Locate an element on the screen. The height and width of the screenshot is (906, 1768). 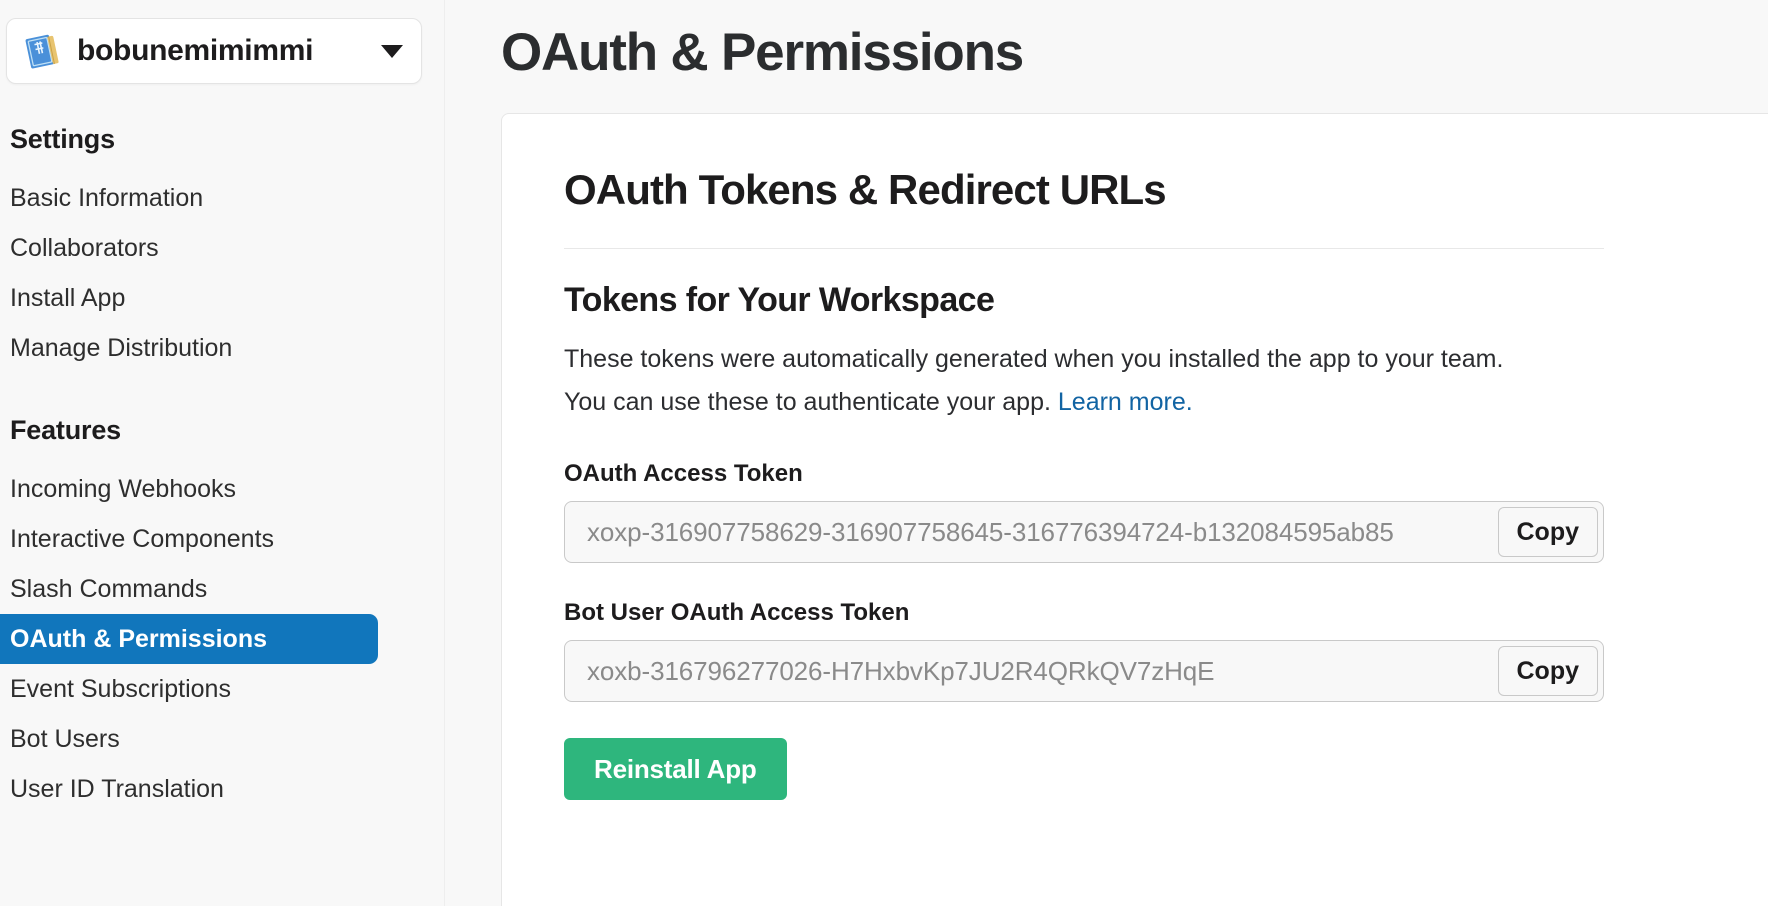
app-selector: bobunemimimmi is located at coordinates (214, 51).